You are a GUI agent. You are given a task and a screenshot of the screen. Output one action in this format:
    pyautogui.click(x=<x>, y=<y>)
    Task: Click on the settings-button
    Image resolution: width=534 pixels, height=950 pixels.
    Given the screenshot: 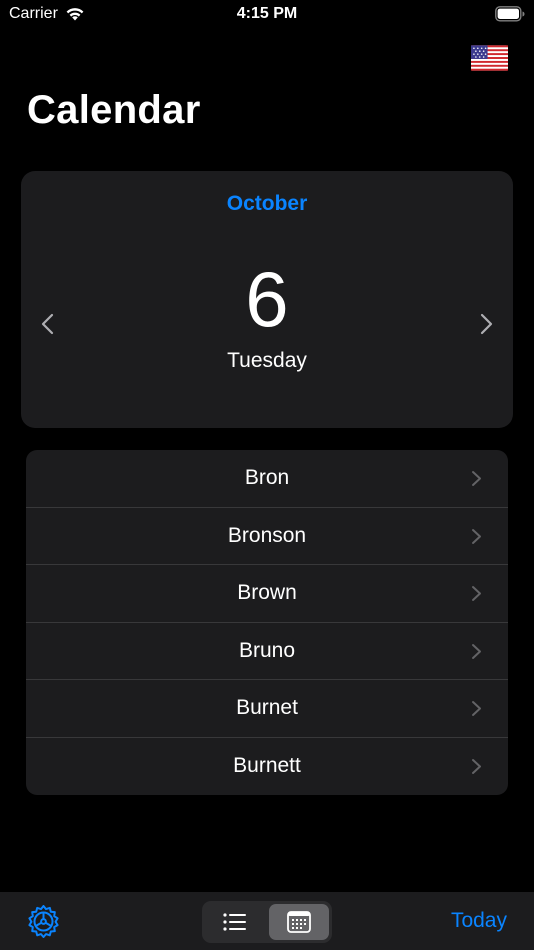 What is the action you would take?
    pyautogui.click(x=43, y=921)
    